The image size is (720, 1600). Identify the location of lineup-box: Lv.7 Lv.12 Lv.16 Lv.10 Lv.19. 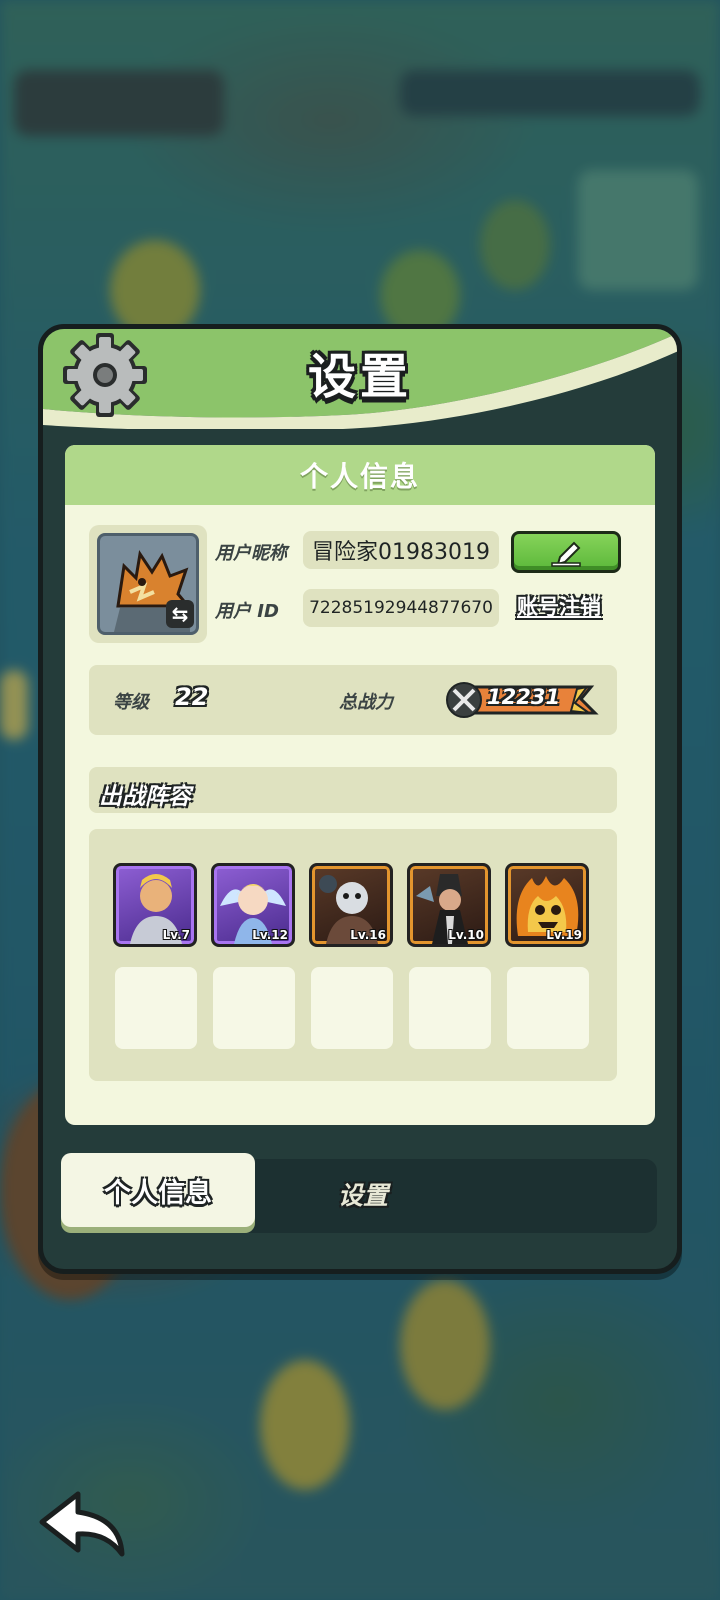
(353, 955).